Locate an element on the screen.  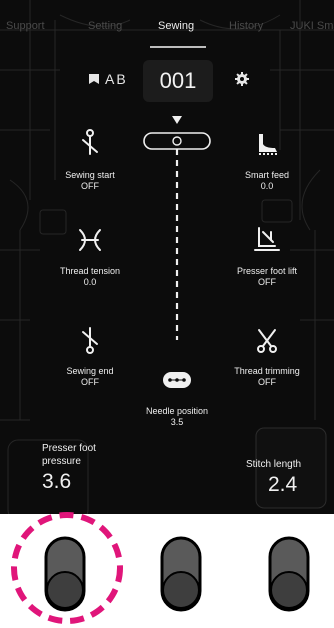
stitch-length-label: Stitch length is located at coordinates (274, 464).